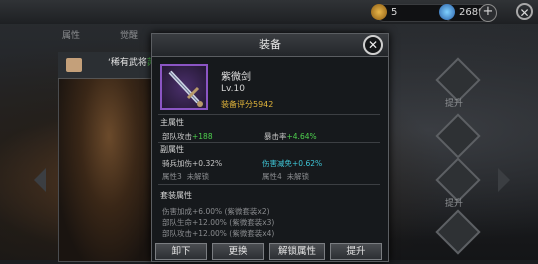  What do you see at coordinates (172, 122) in the screenshot?
I see `main-attr-title: 主属性` at bounding box center [172, 122].